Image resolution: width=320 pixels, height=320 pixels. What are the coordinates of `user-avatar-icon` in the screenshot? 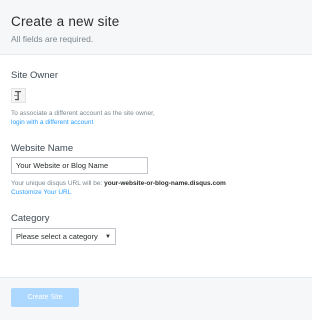 It's located at (18, 95).